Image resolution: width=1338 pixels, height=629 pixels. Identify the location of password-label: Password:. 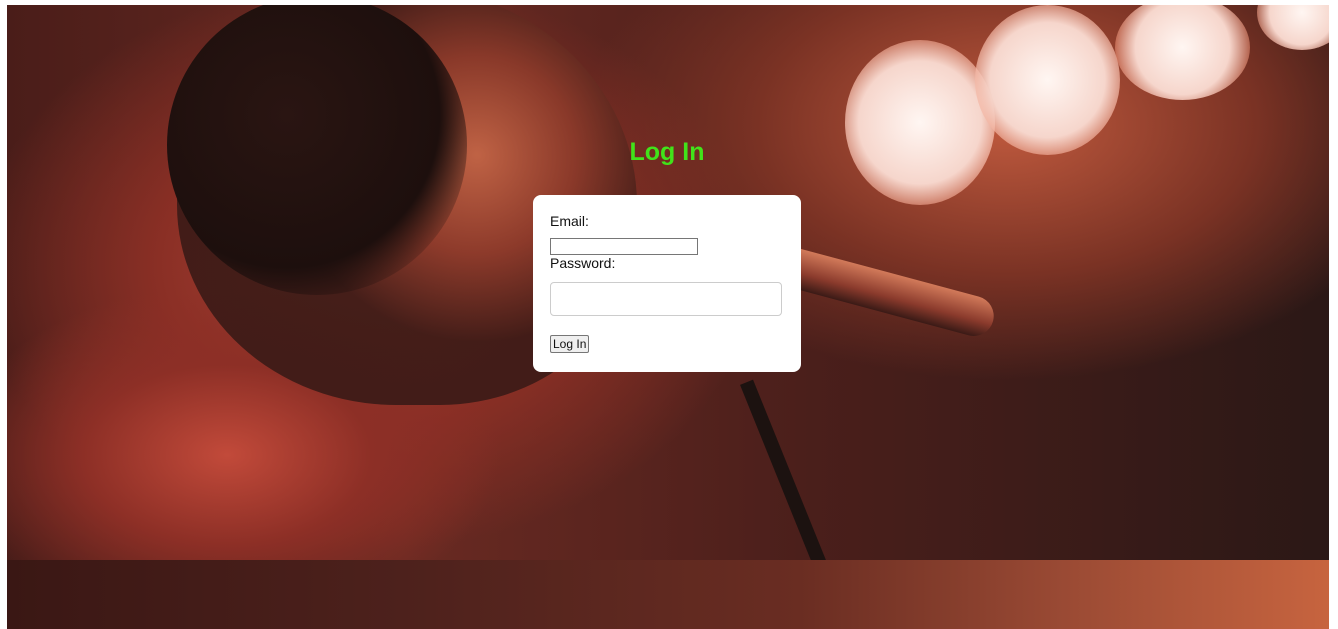
(583, 263).